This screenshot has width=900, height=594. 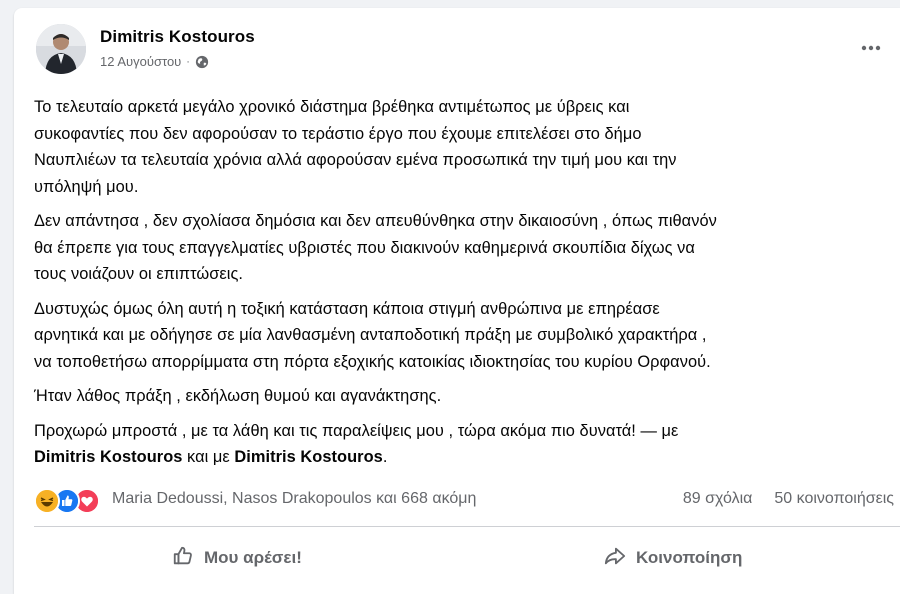 What do you see at coordinates (615, 558) in the screenshot?
I see `share-arrow-icon` at bounding box center [615, 558].